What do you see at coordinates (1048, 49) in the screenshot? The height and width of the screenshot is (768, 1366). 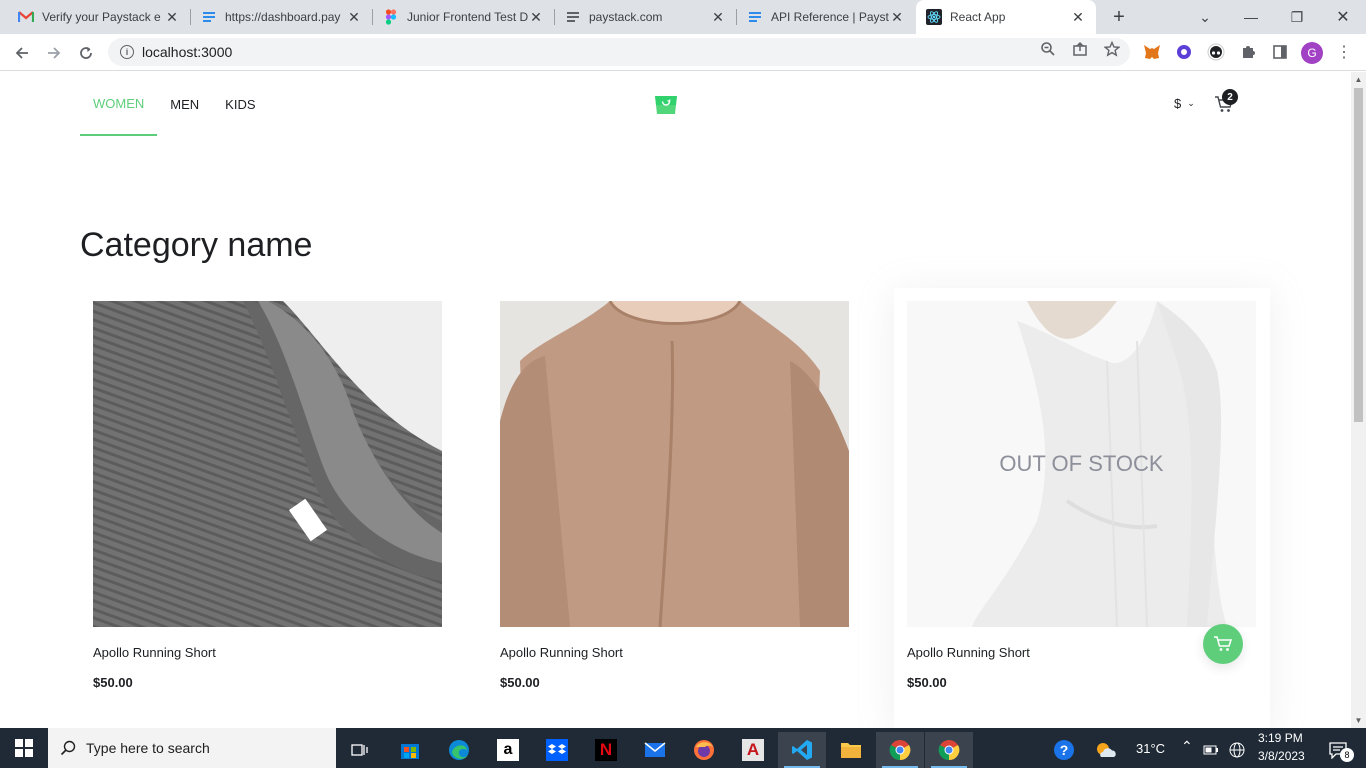 I see `zoom-icon` at bounding box center [1048, 49].